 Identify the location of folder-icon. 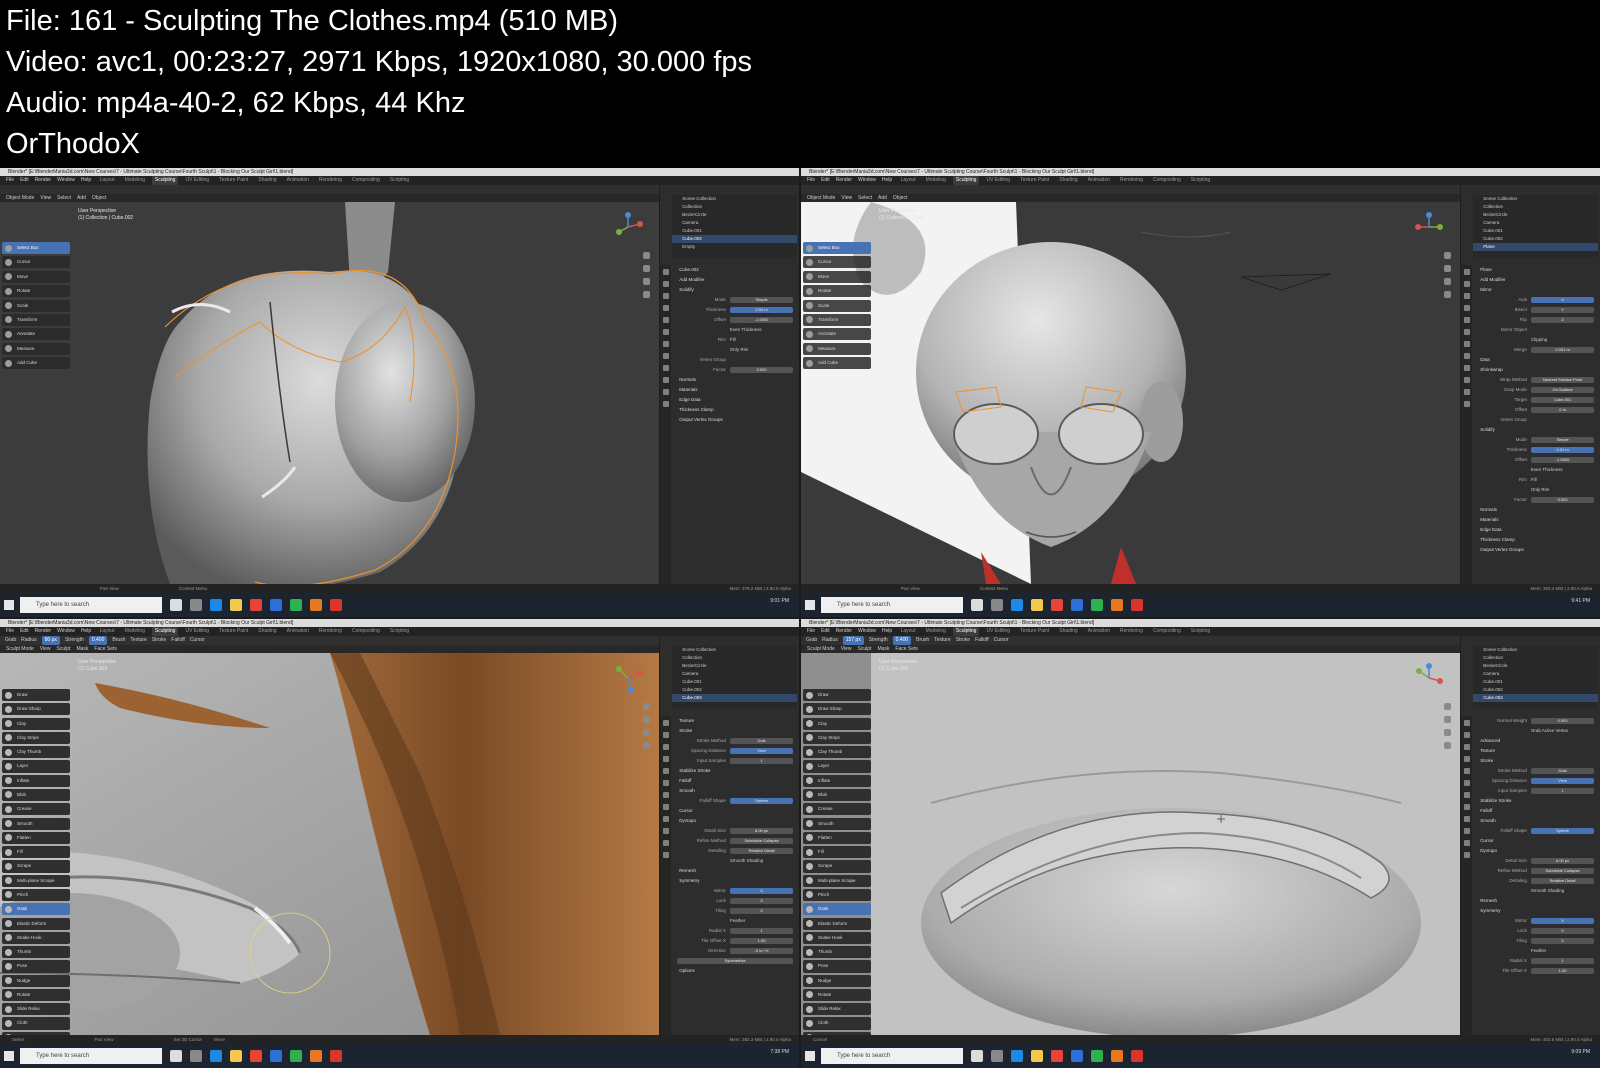
(1037, 605).